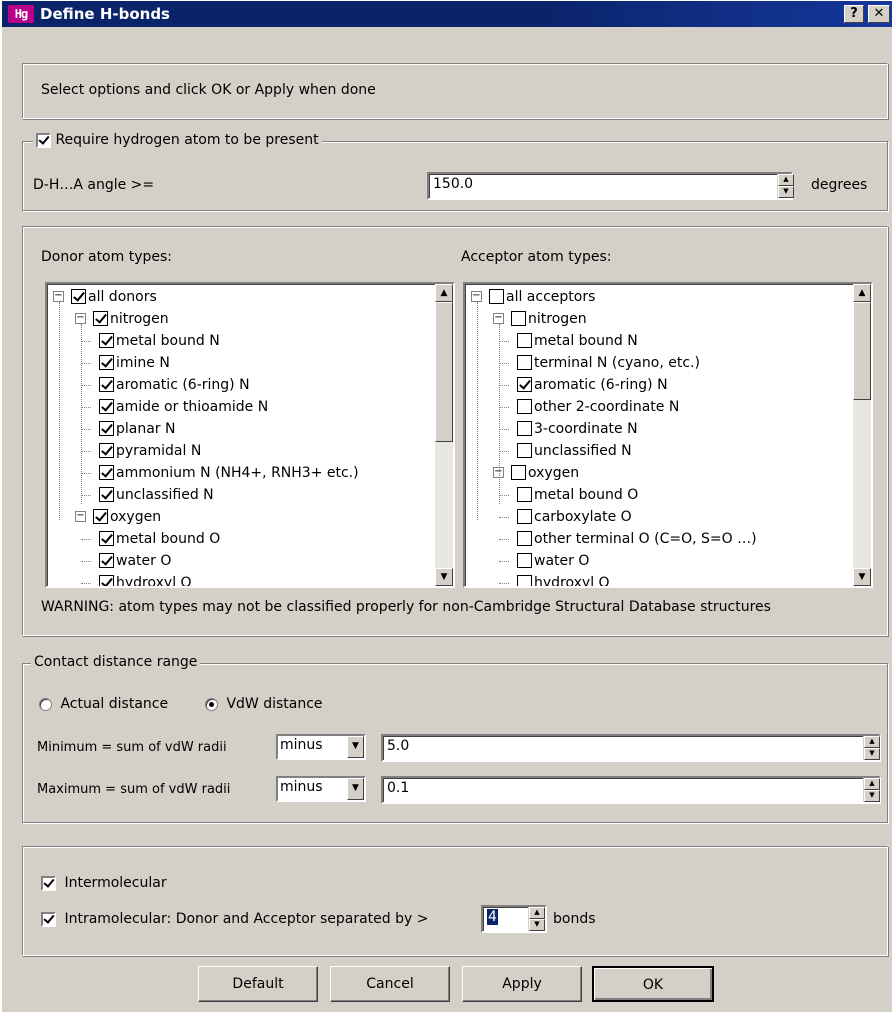  I want to click on acceptor-tree-item: aromatic (6-ring) N, so click(592, 385).